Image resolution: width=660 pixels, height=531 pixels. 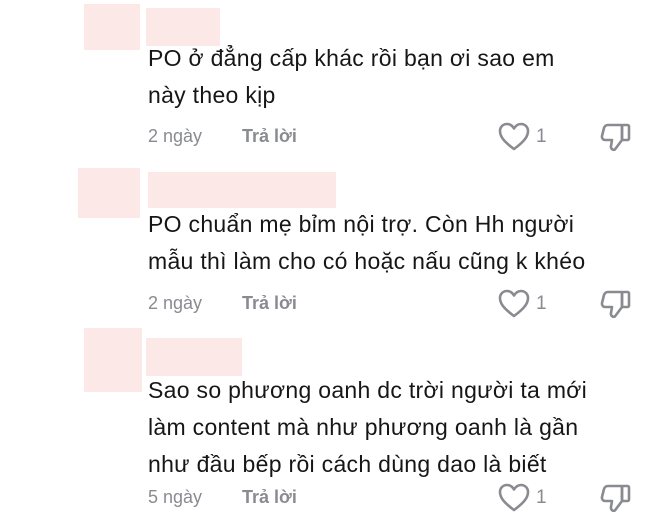 What do you see at coordinates (361, 224) in the screenshot?
I see `comment-text-line: PO chuẩn mẹ bỉm nội trợ. Còn Hh người` at bounding box center [361, 224].